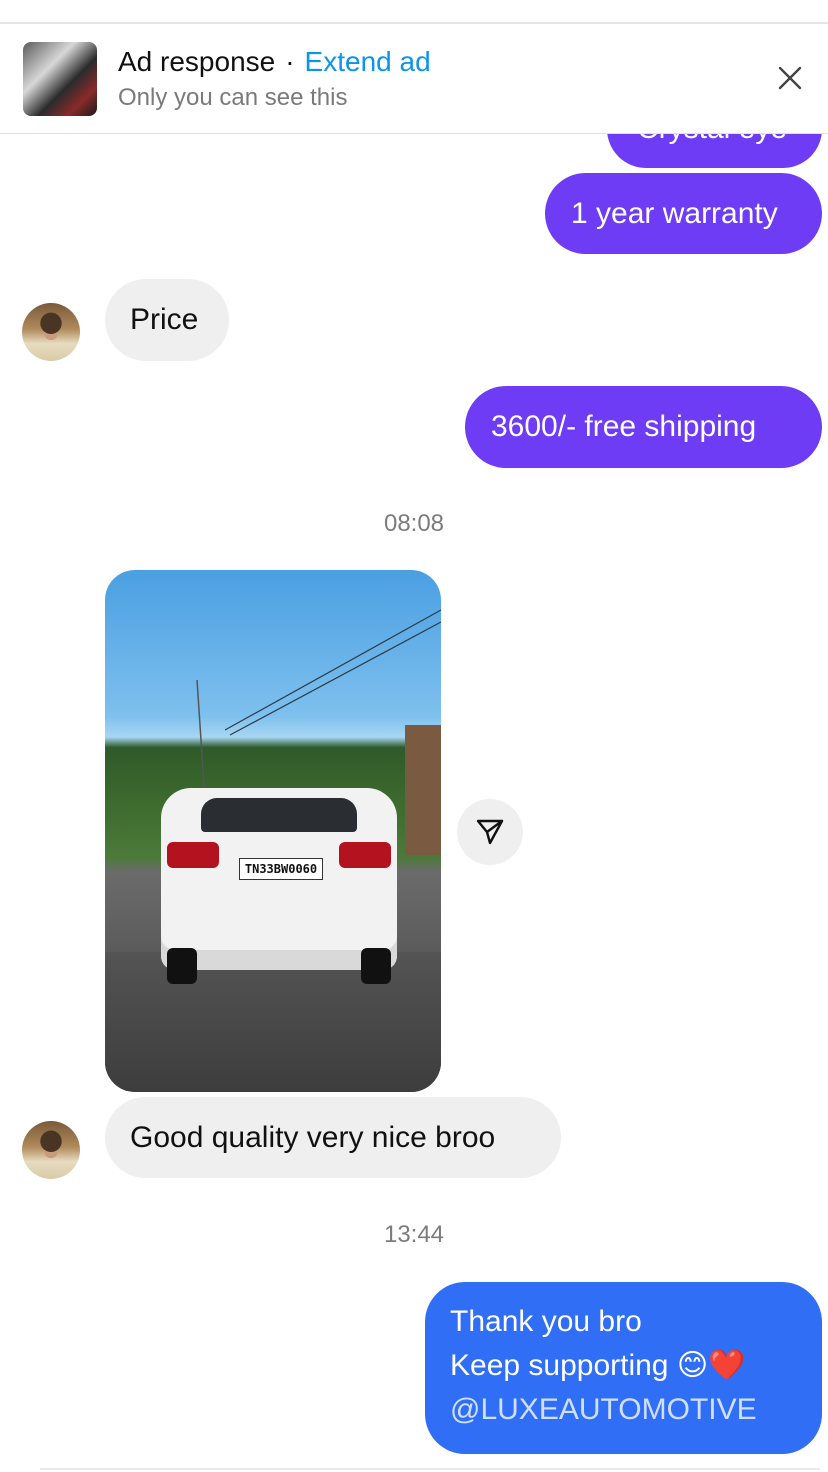 This screenshot has height=1472, width=828. Describe the element at coordinates (368, 61) in the screenshot. I see `extend-ad-link: Extend ad` at that location.